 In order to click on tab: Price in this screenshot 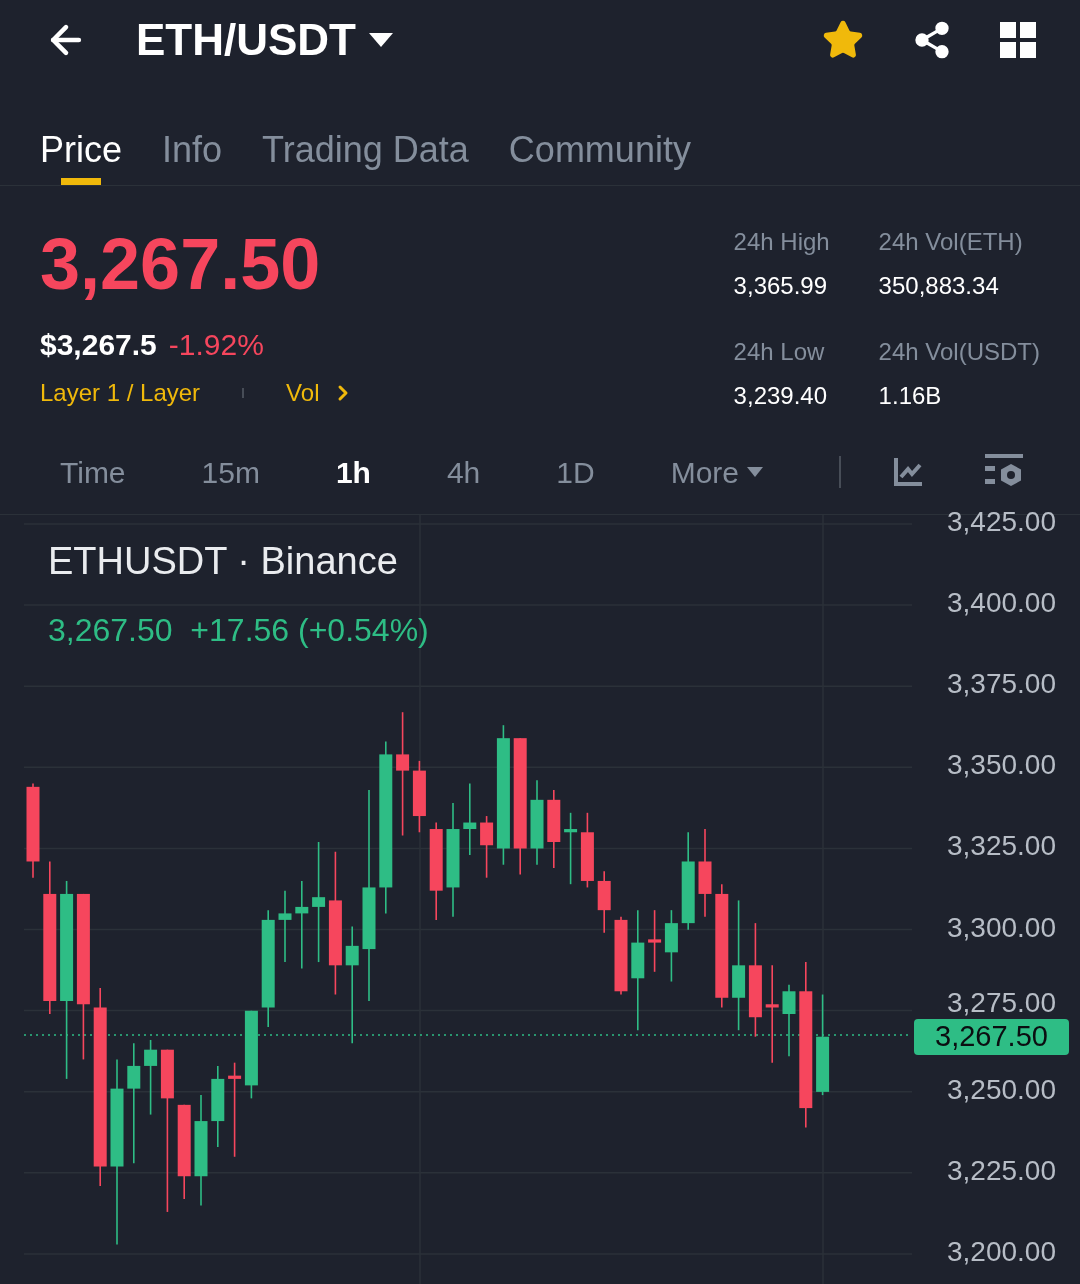, I will do `click(81, 132)`.